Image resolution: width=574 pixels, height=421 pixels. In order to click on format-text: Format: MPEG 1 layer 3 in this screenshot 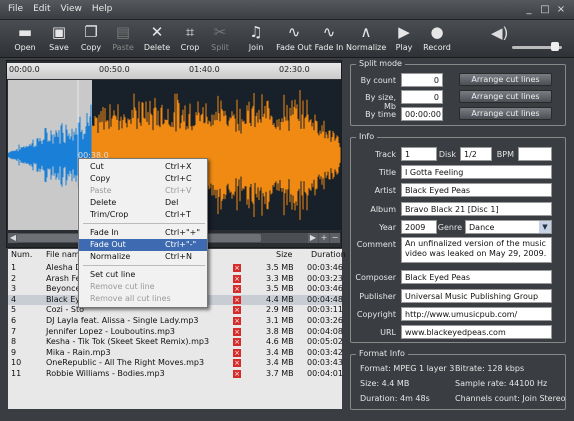, I will do `click(407, 368)`.